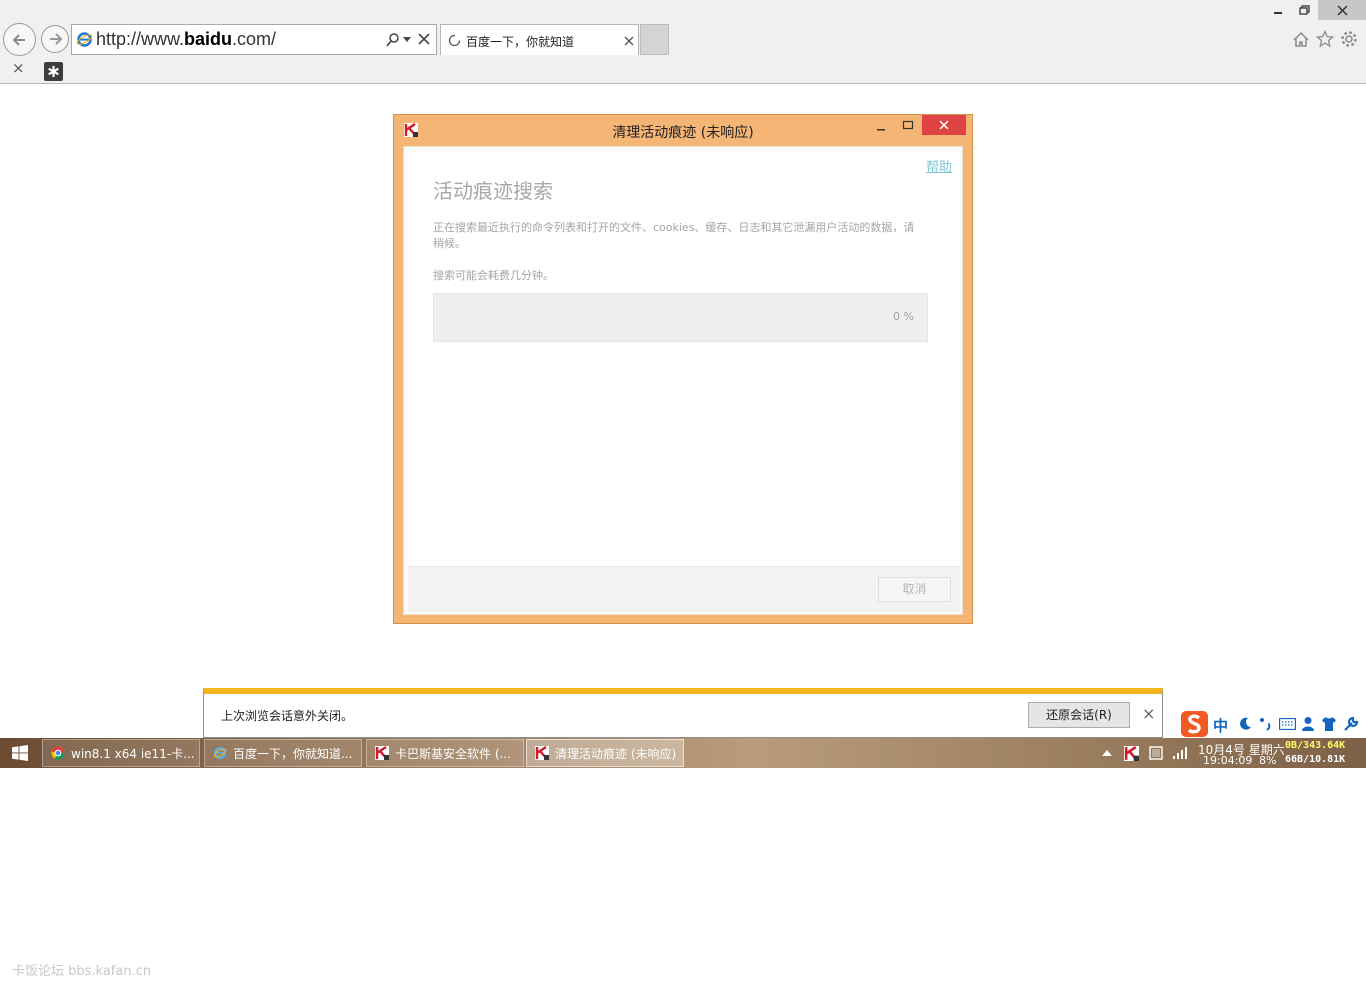 This screenshot has width=1366, height=990. I want to click on kaspersky-tray-icon, so click(1131, 753).